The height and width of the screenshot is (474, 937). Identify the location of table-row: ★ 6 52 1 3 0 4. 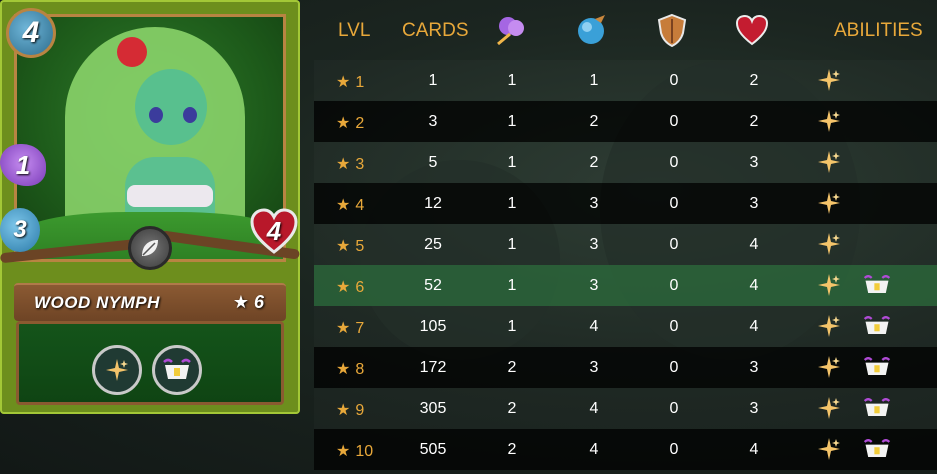
(625, 285).